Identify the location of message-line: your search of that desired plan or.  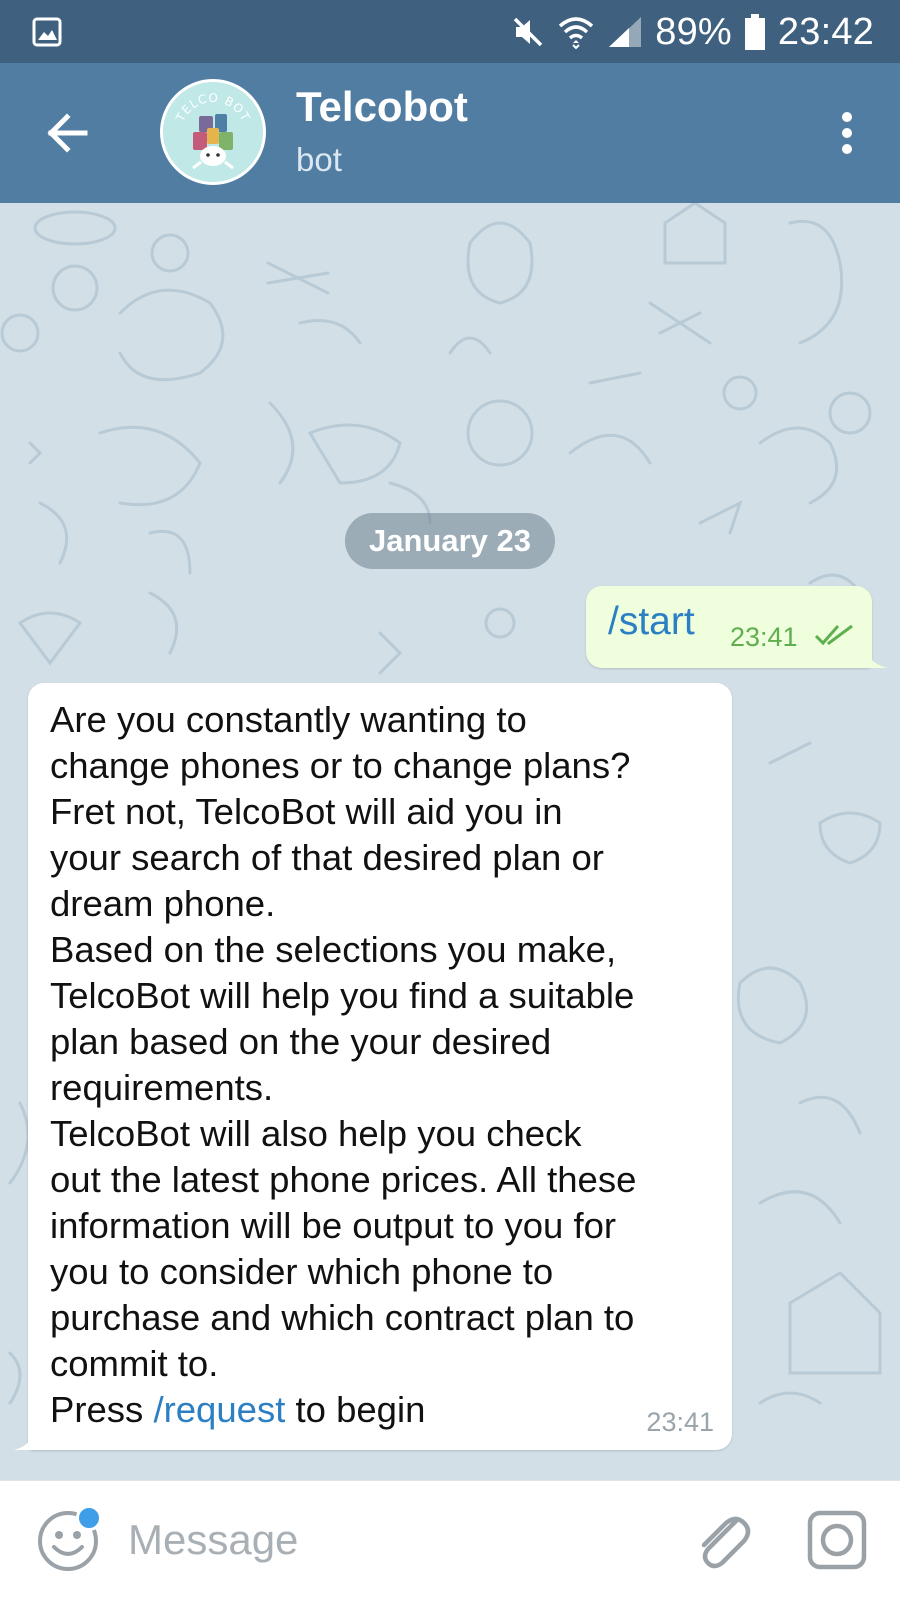
(327, 857).